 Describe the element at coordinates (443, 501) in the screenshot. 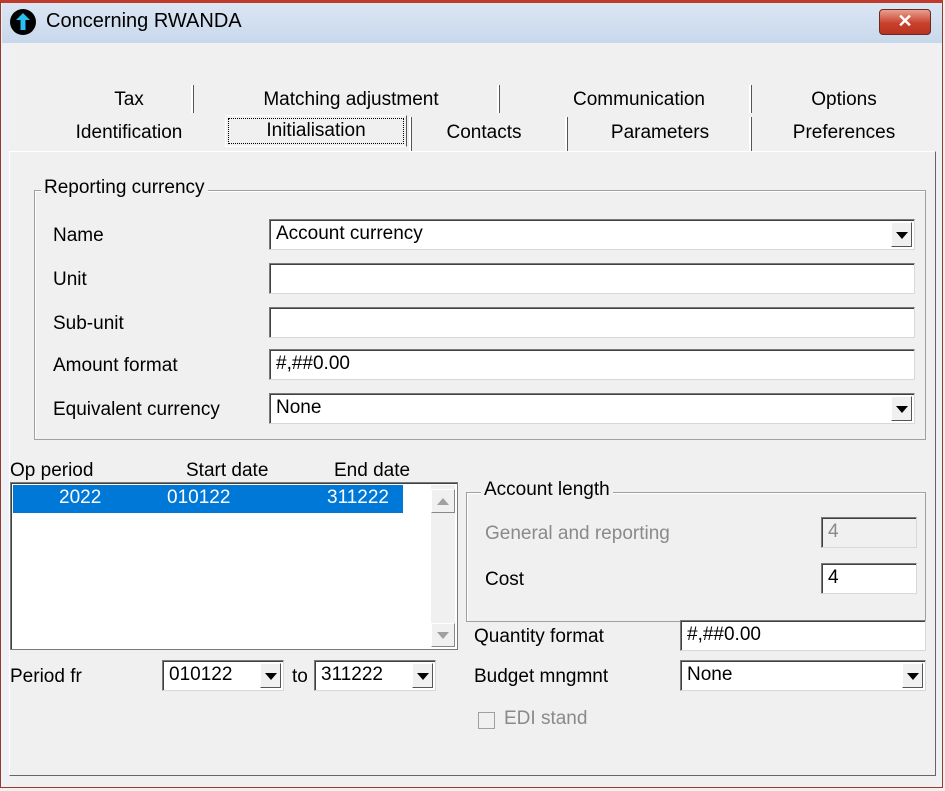

I see `scroll-up-icon` at that location.